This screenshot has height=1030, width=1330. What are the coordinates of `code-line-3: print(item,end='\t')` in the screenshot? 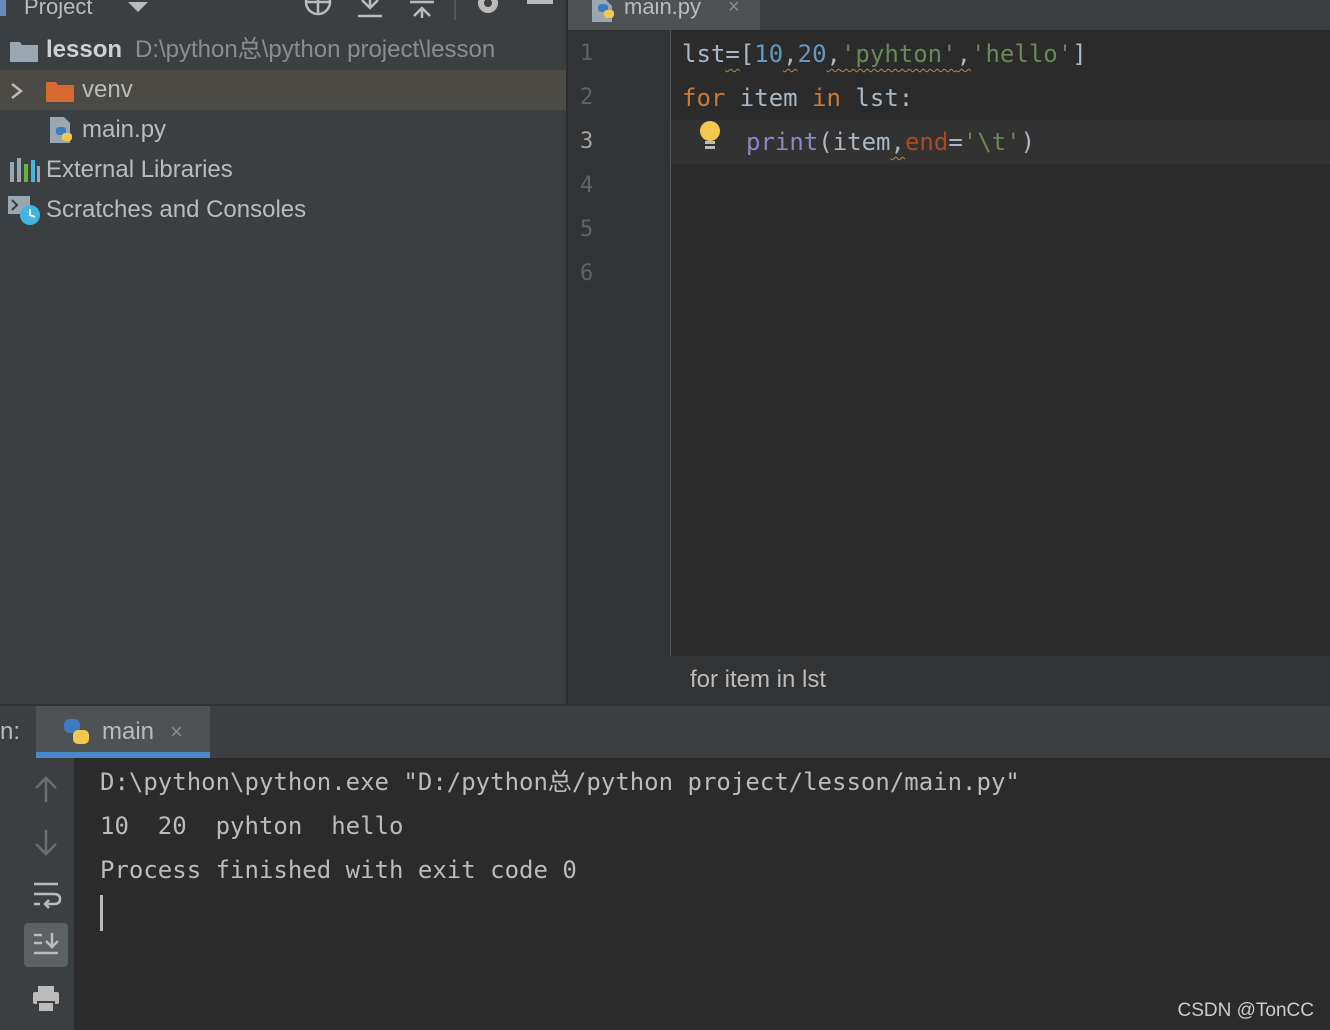 It's located at (890, 142).